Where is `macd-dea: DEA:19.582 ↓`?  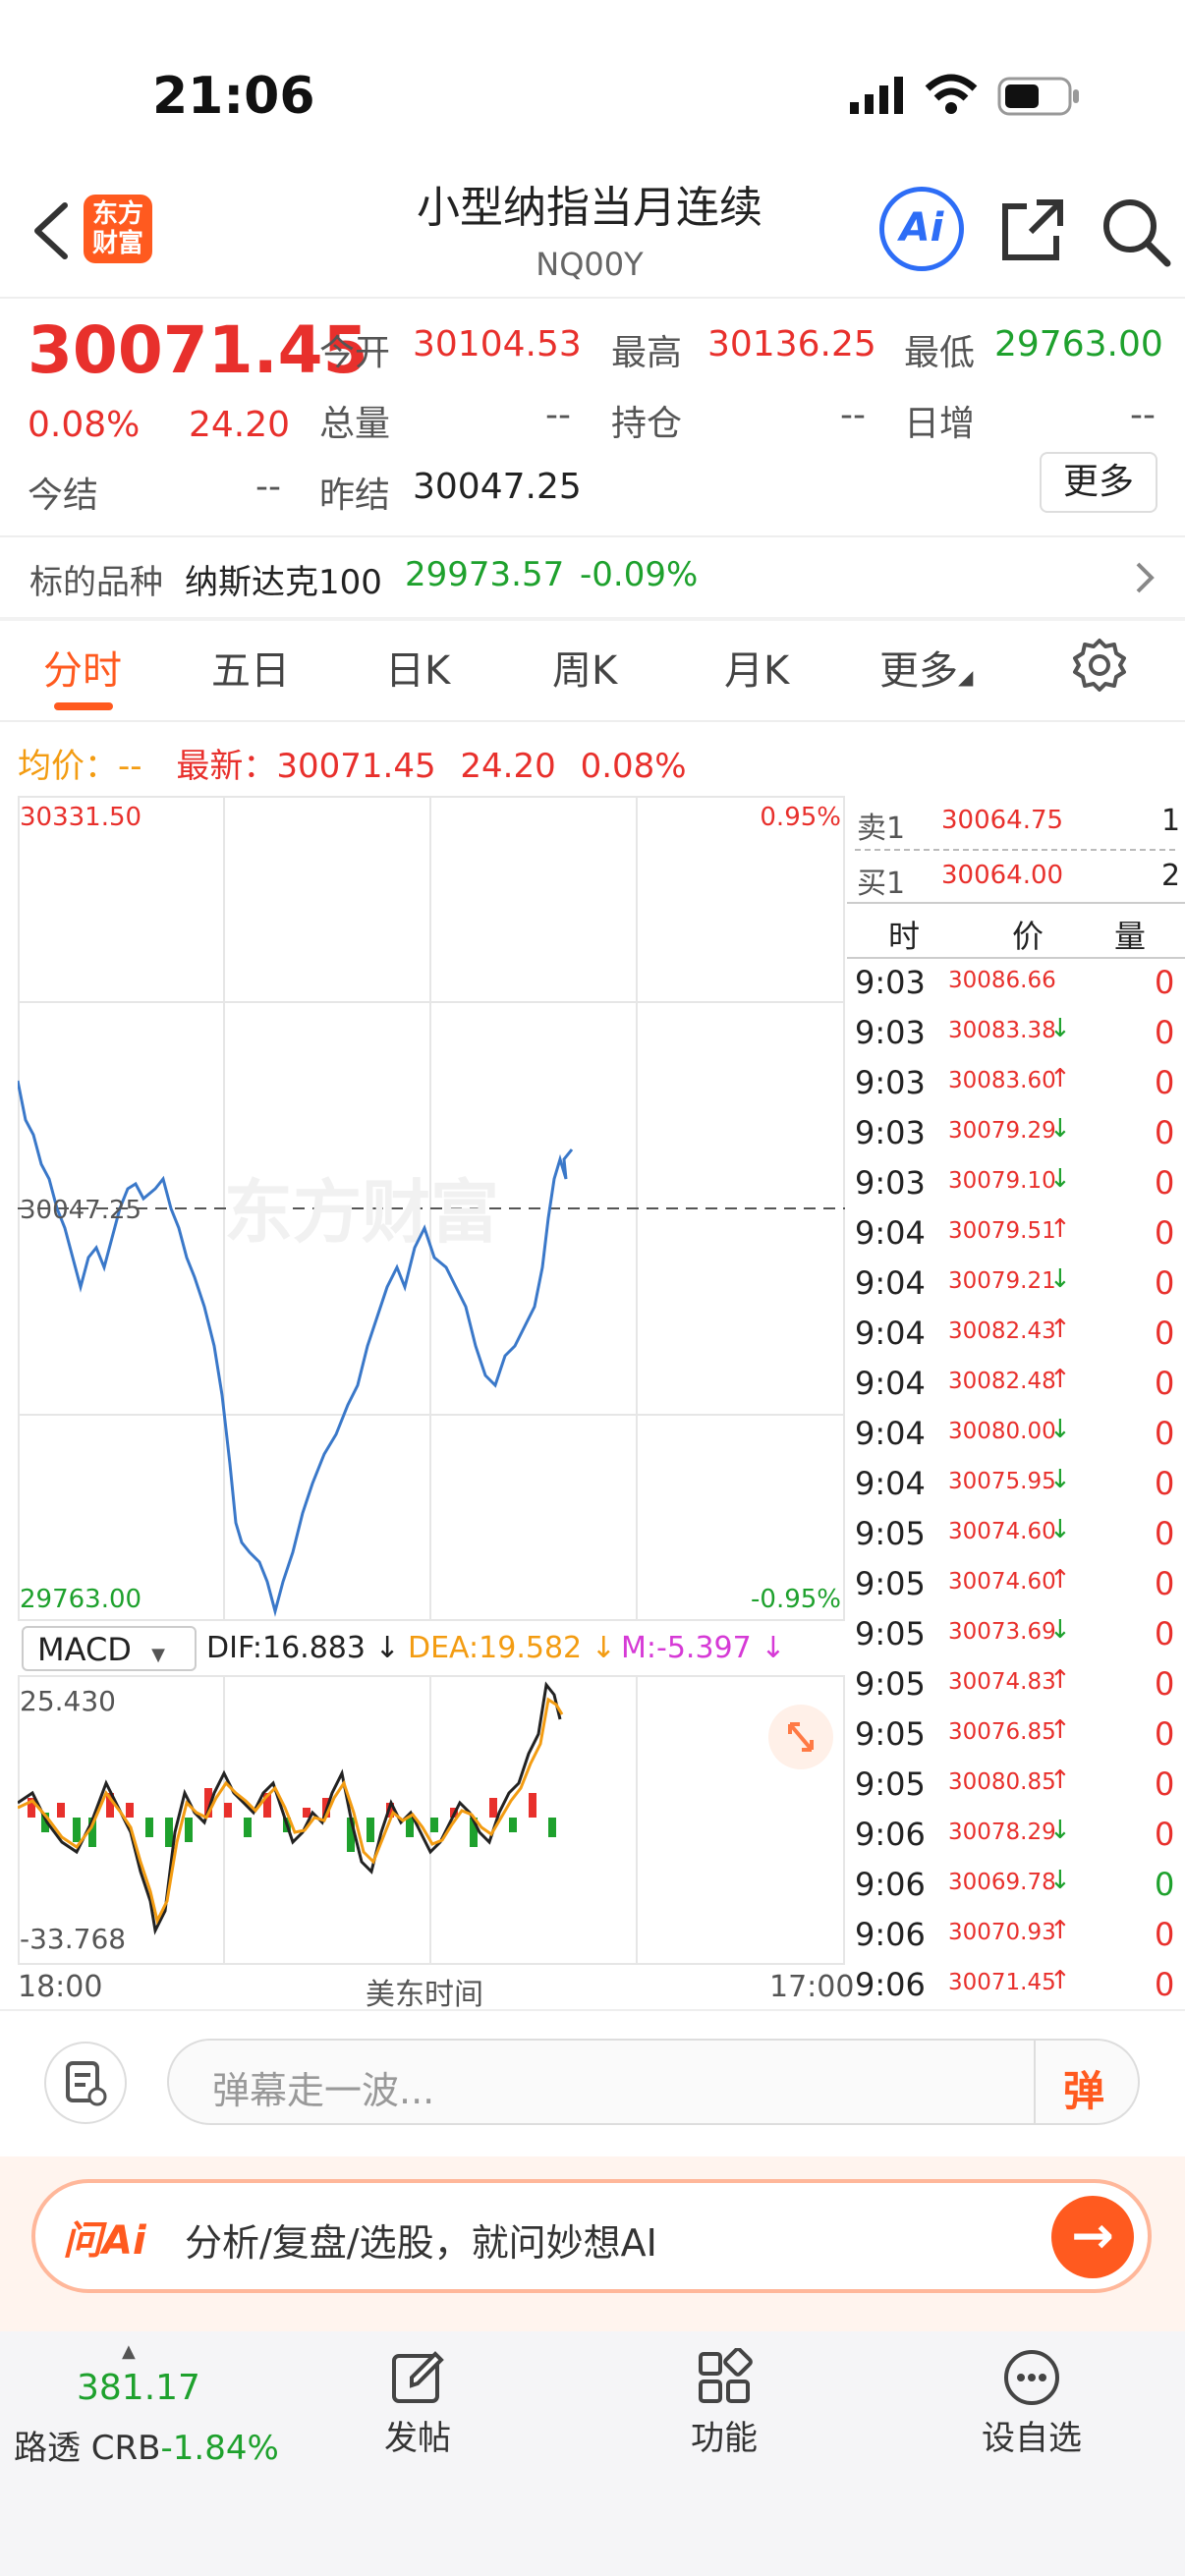 macd-dea: DEA:19.582 ↓ is located at coordinates (512, 1648).